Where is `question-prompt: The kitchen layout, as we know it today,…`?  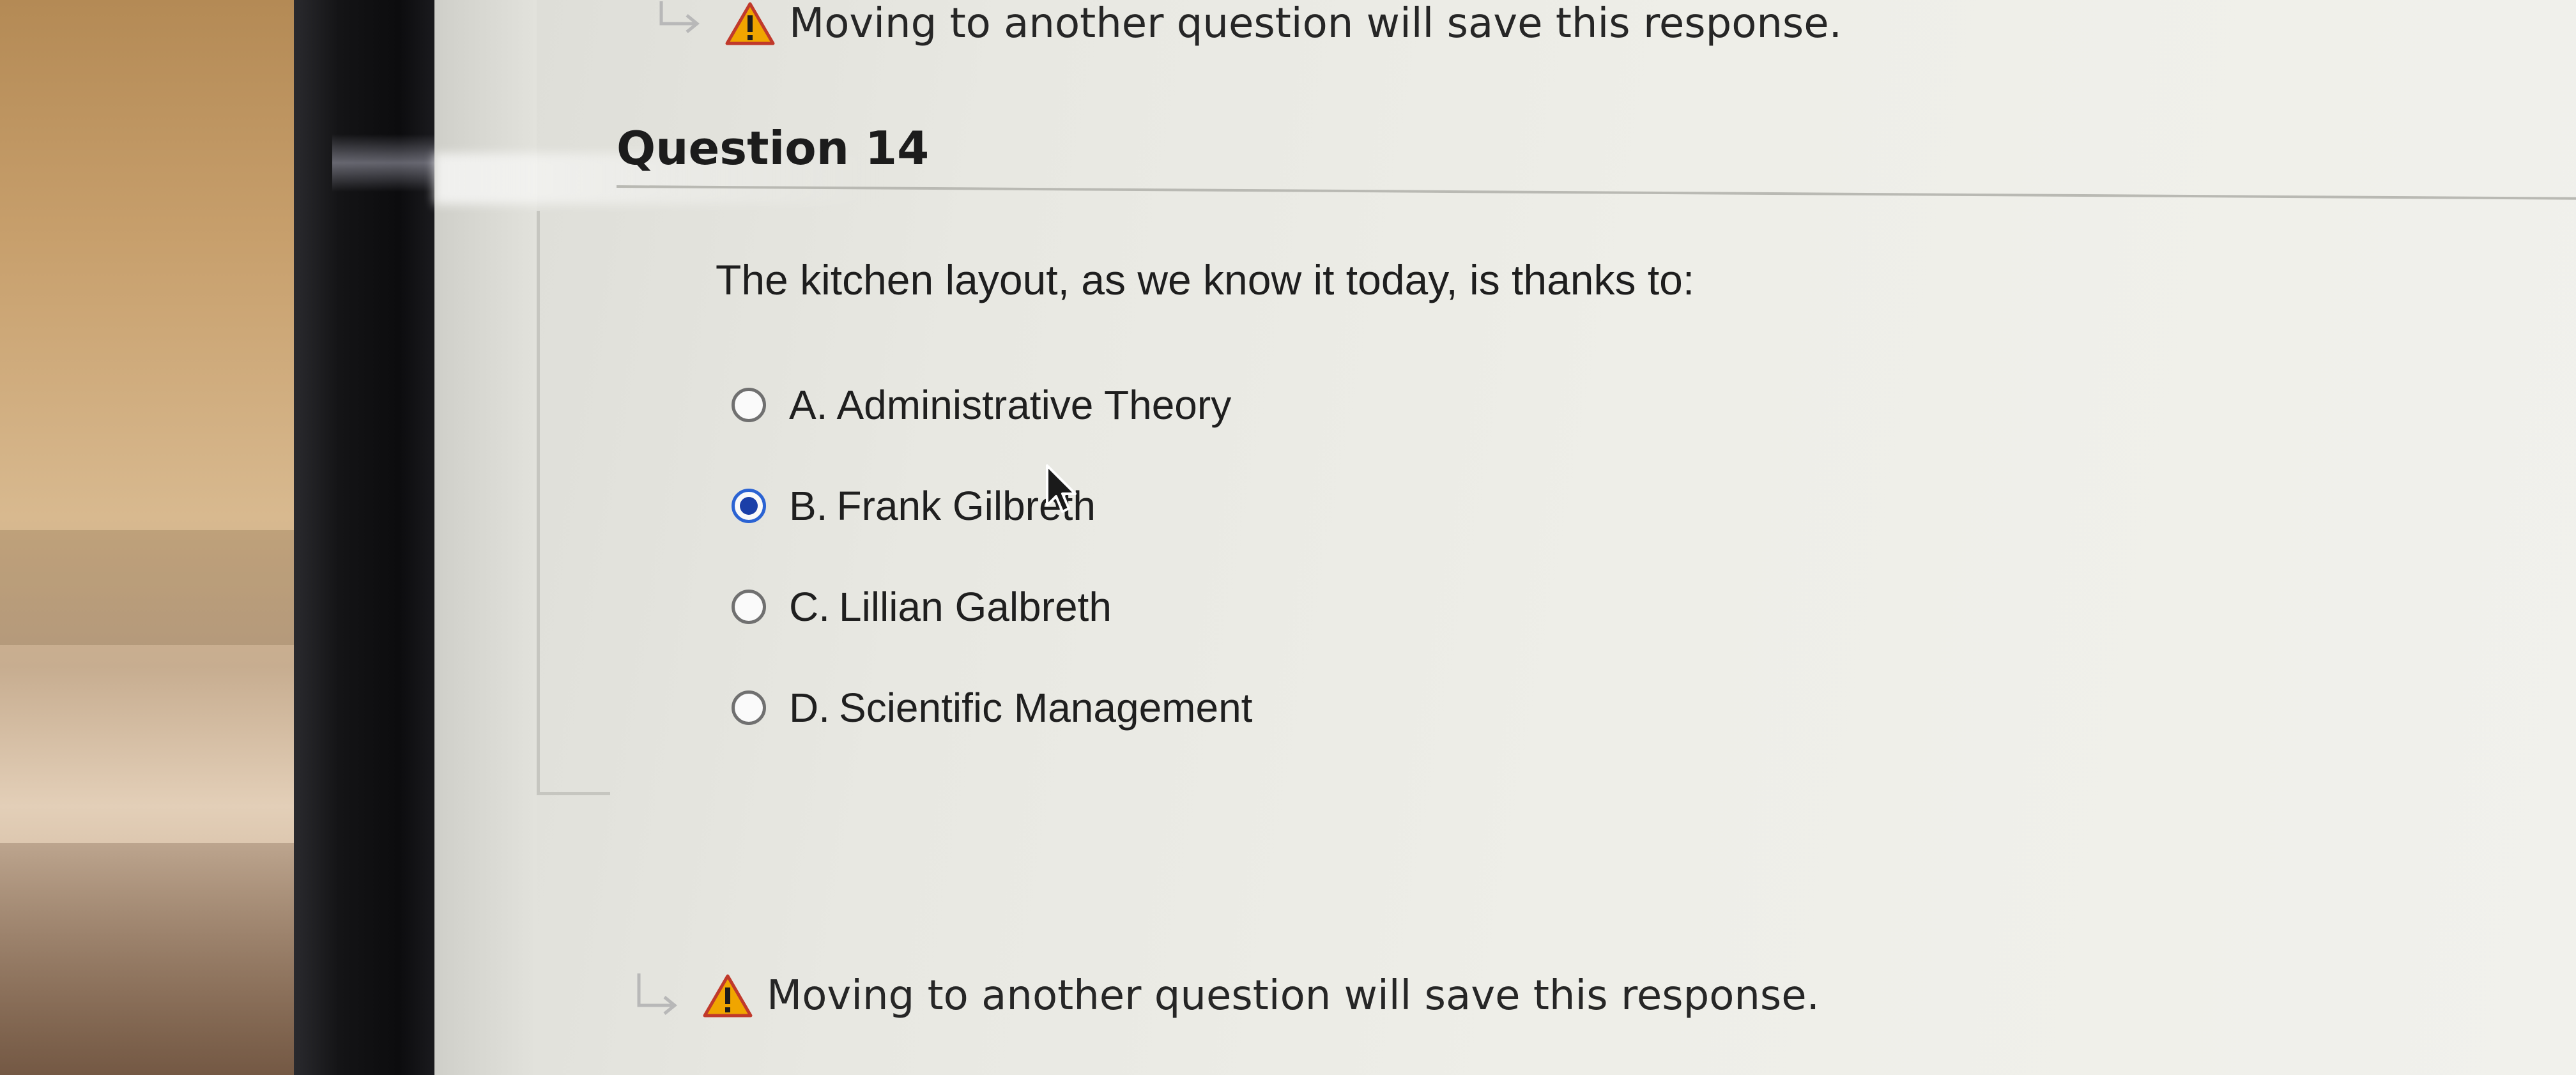 question-prompt: The kitchen layout, as we know it today,… is located at coordinates (1205, 279).